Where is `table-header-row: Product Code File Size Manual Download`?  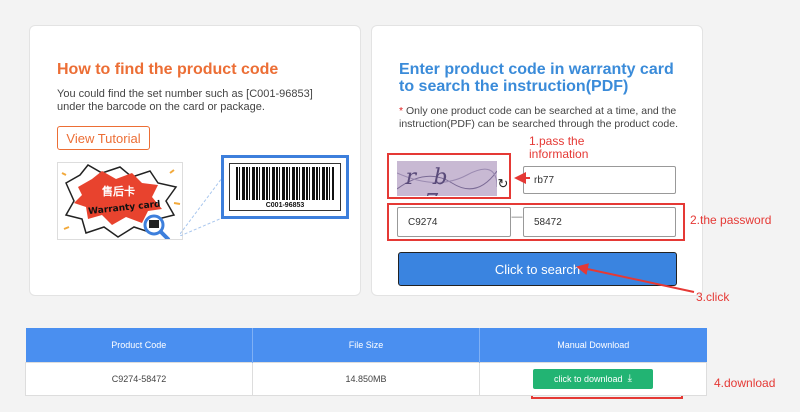
table-header-row: Product Code File Size Manual Download is located at coordinates (366, 345).